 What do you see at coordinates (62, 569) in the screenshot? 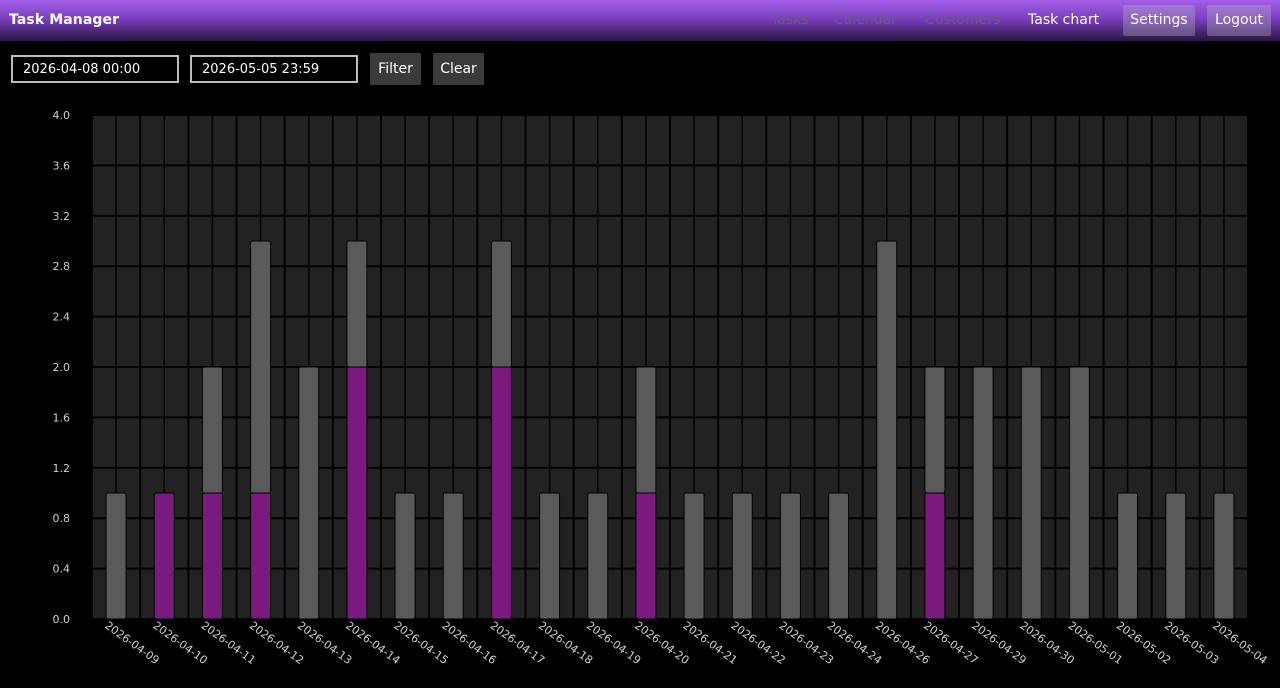
I see `y-tick-label: 0.4` at bounding box center [62, 569].